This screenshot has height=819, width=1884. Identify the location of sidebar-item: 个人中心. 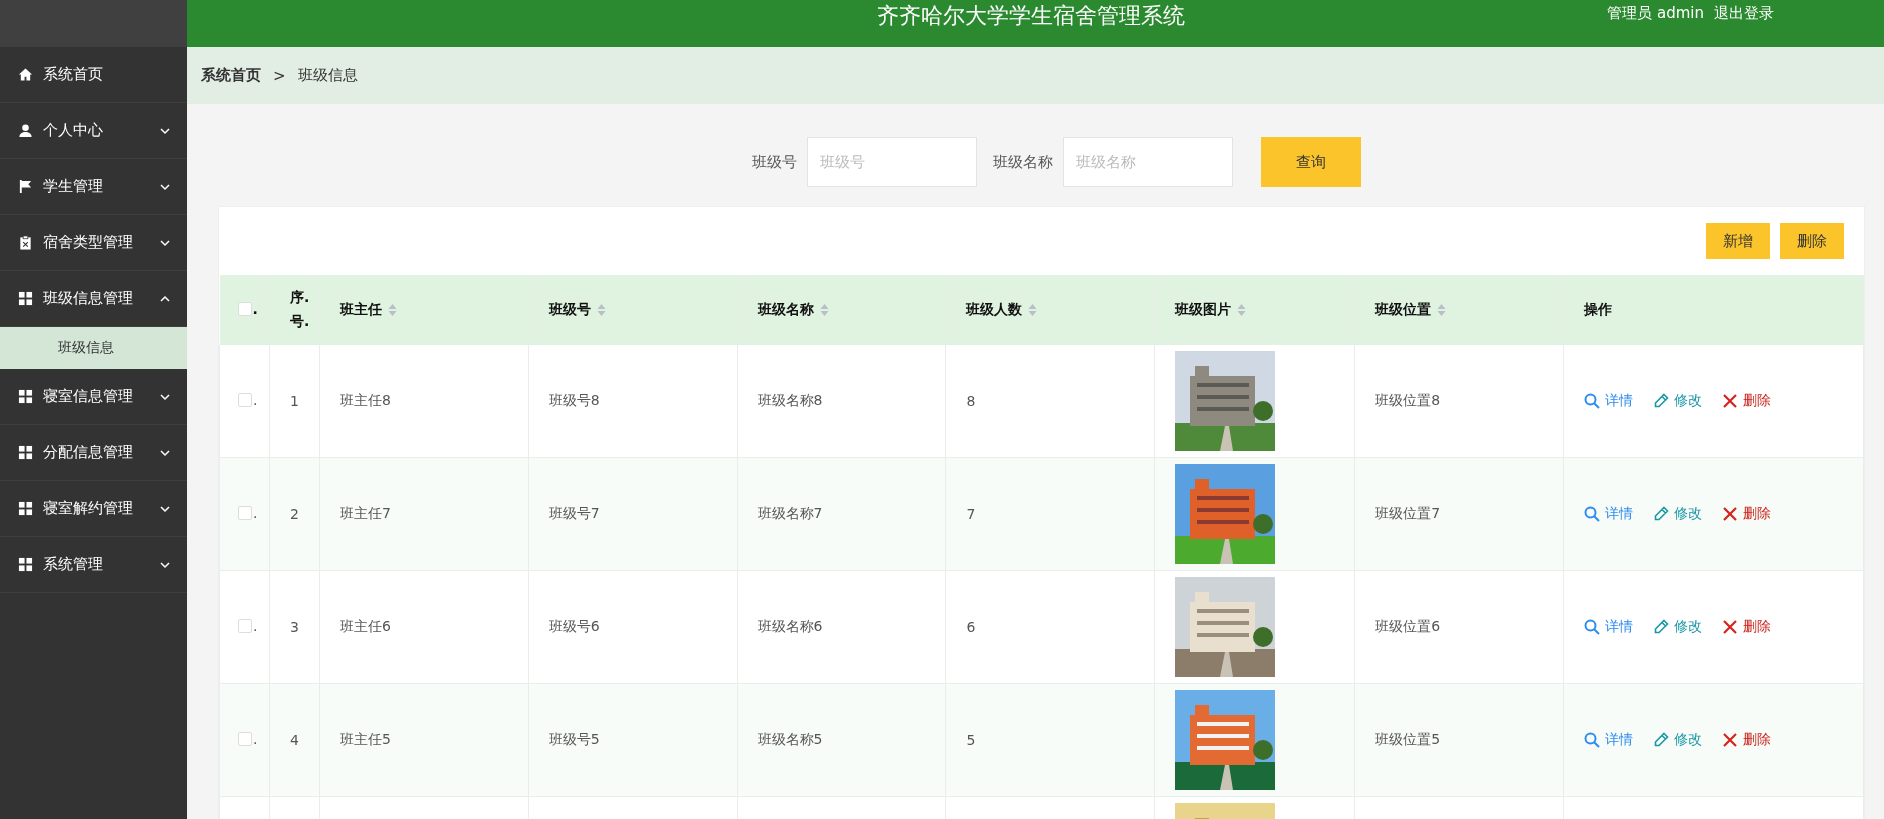
(93, 131).